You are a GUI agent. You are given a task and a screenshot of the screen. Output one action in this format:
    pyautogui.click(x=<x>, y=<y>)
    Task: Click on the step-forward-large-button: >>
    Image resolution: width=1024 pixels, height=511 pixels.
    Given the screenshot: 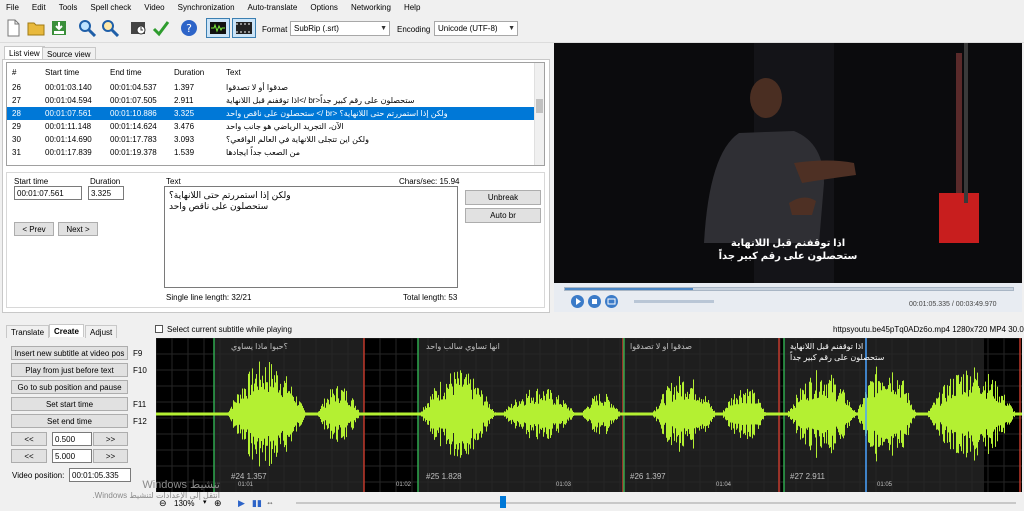 What is the action you would take?
    pyautogui.click(x=110, y=456)
    